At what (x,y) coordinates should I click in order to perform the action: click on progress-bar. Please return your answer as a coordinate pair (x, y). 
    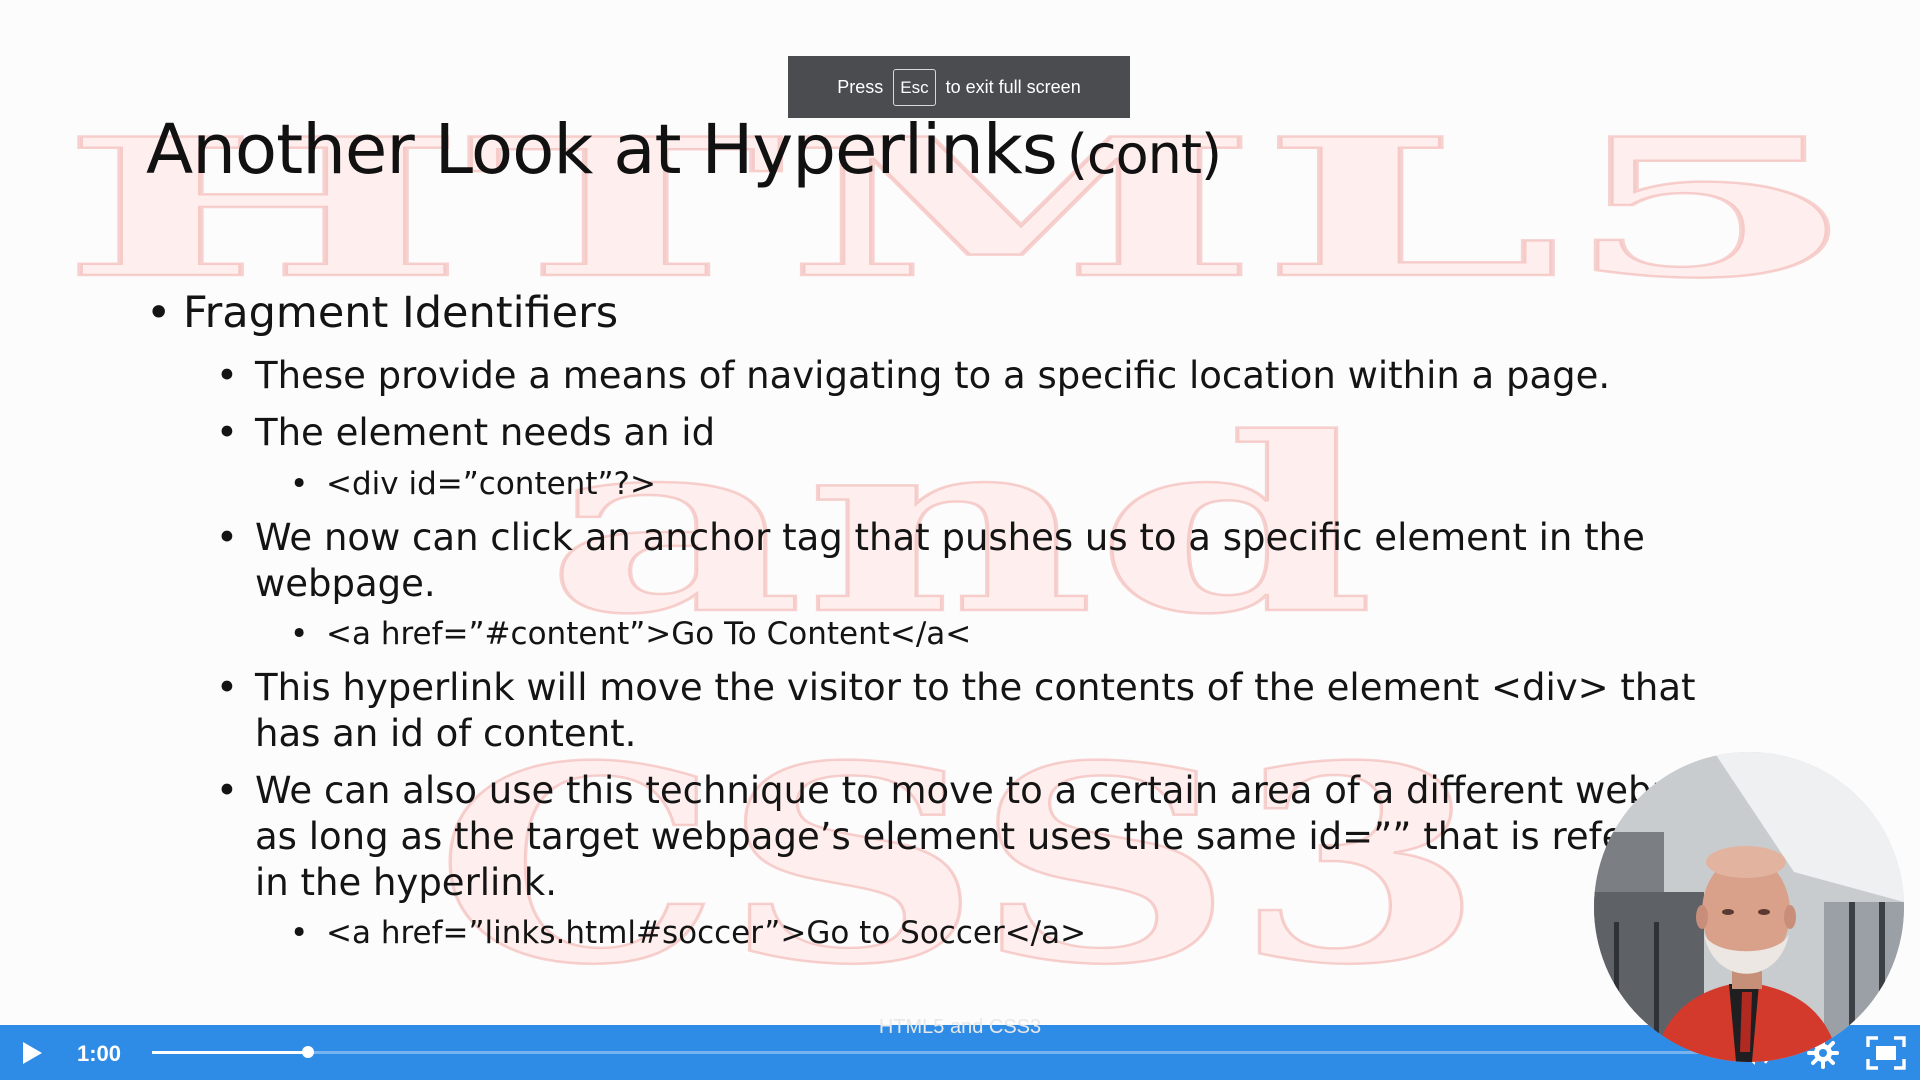
    Looking at the image, I should click on (931, 1052).